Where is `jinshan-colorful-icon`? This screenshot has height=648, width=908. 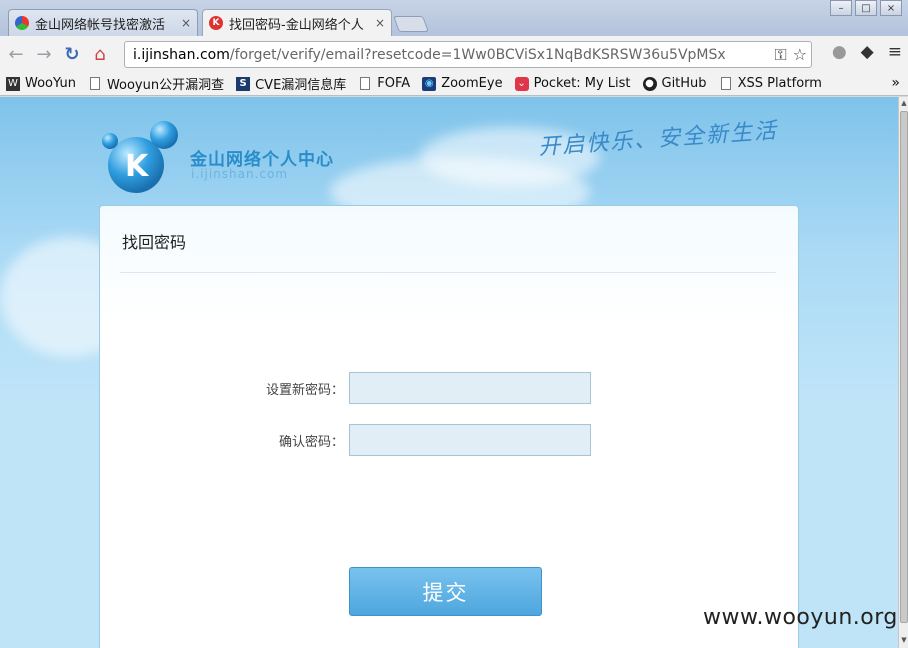 jinshan-colorful-icon is located at coordinates (22, 23).